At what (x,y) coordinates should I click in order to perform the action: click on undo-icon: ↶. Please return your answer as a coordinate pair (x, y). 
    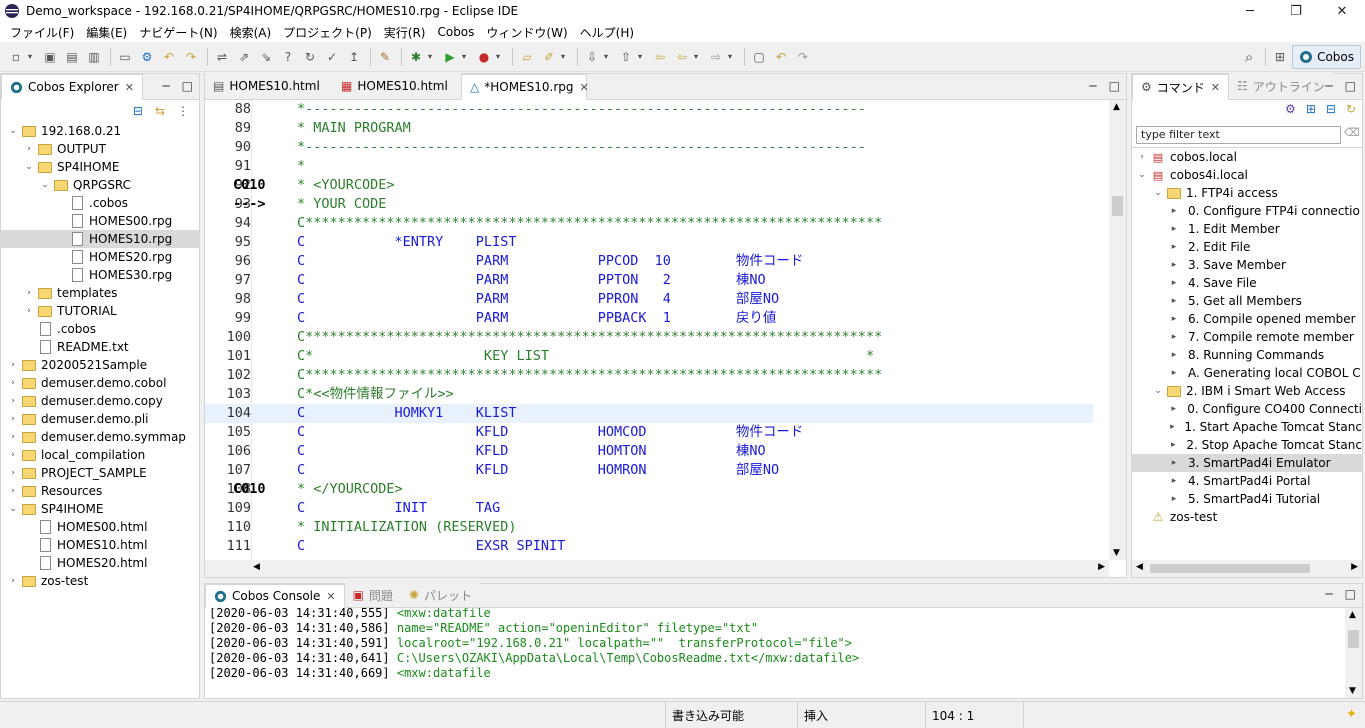
    Looking at the image, I should click on (169, 57).